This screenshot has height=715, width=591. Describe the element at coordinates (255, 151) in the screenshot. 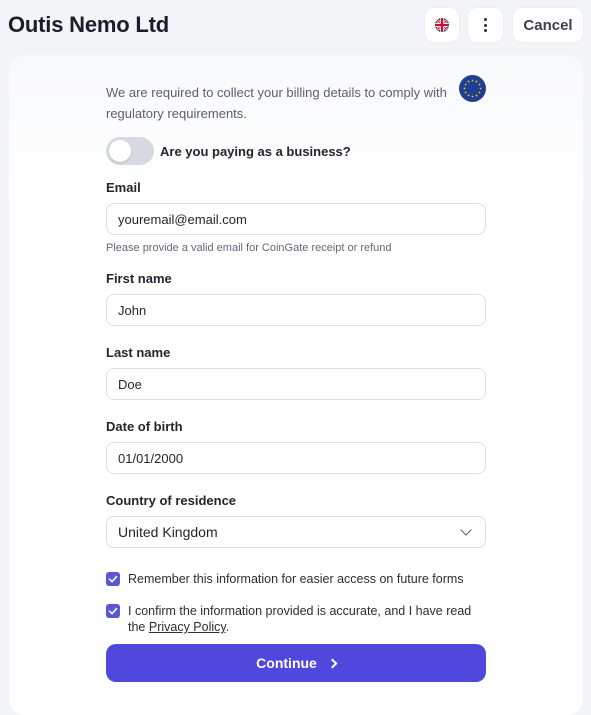

I see `business-toggle-label: Are you paying as a business?` at that location.